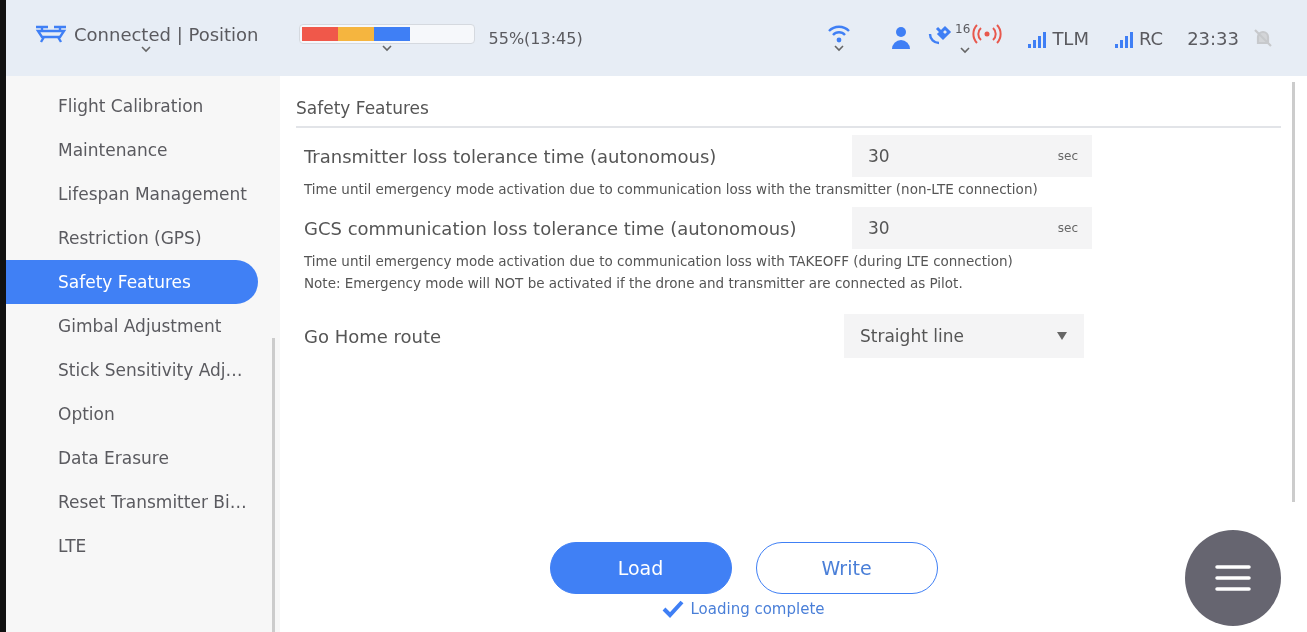  What do you see at coordinates (132, 282) in the screenshot?
I see `sidebar-item: Safety Features` at bounding box center [132, 282].